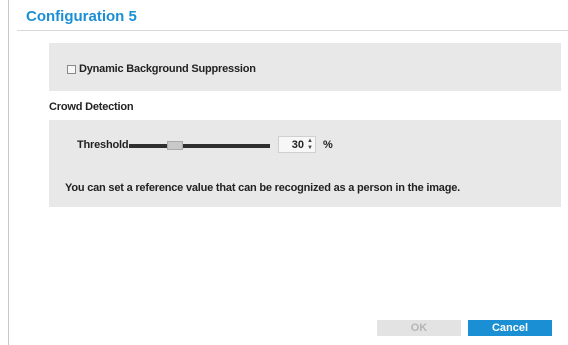 The width and height of the screenshot is (568, 345). Describe the element at coordinates (328, 145) in the screenshot. I see `threshold-unit: %` at that location.